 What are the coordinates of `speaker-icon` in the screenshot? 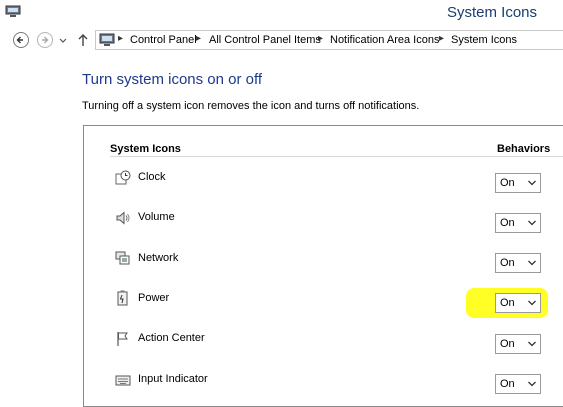 It's located at (123, 218).